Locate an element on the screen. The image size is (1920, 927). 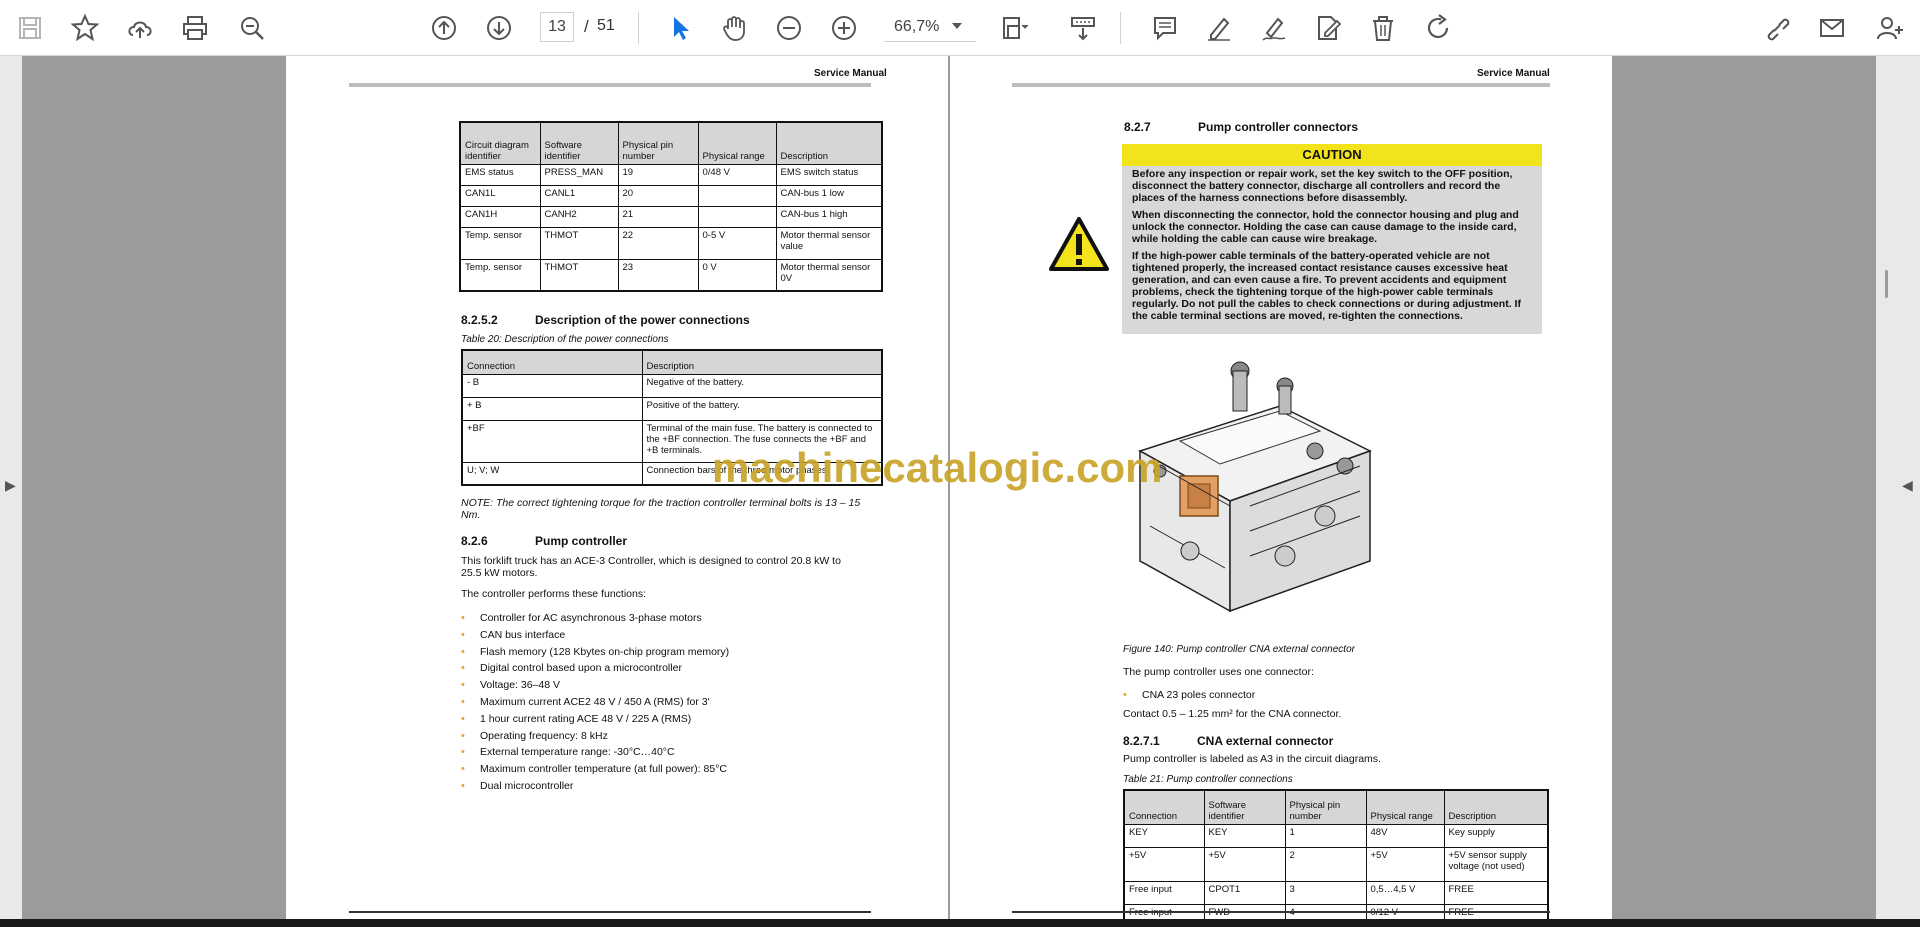
bookmark-star-icon is located at coordinates (85, 28).